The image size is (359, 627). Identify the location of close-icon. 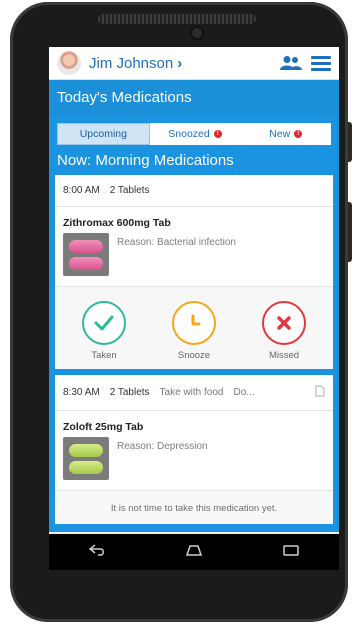
(284, 323).